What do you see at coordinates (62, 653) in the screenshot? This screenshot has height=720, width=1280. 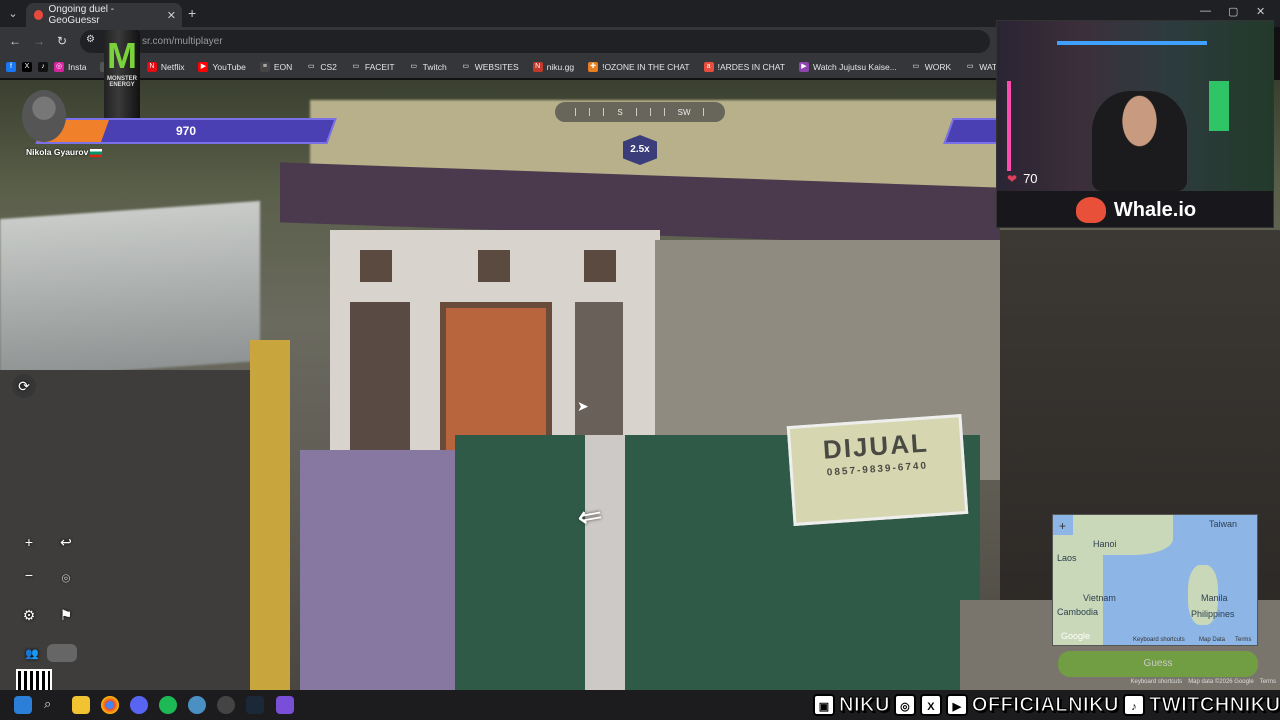 I see `emote-button` at bounding box center [62, 653].